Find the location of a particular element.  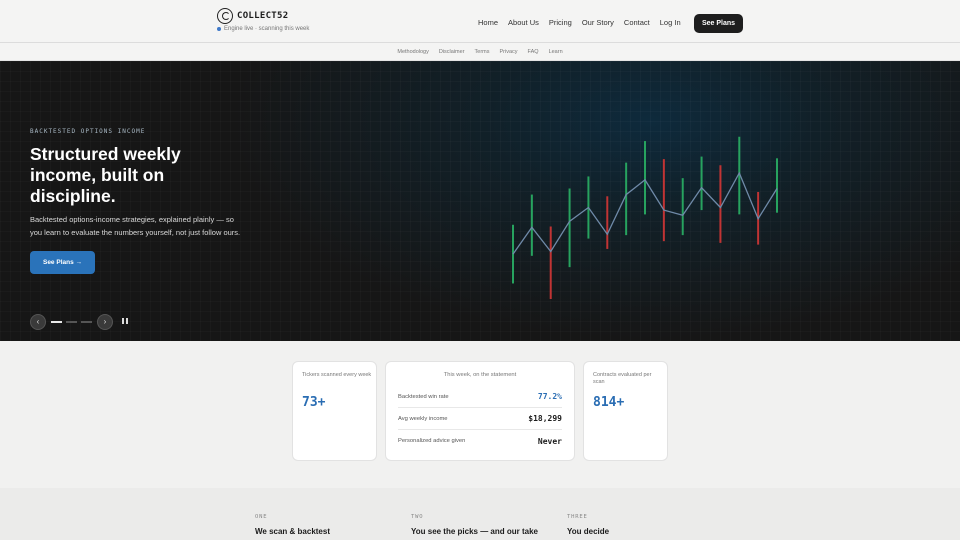

nav-pricing: Pricing is located at coordinates (560, 22).